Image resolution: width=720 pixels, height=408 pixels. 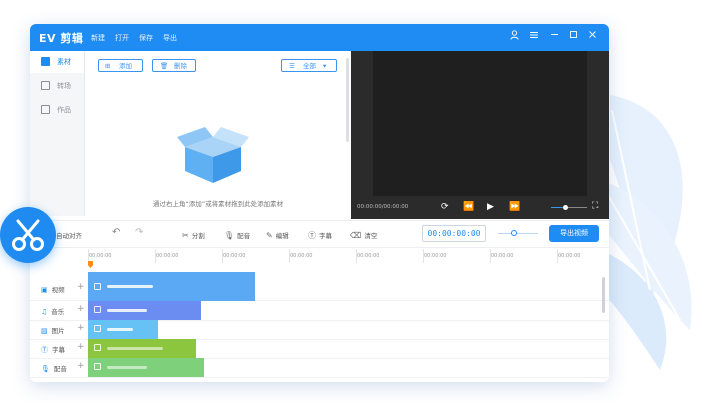 What do you see at coordinates (123, 329) in the screenshot?
I see `clip-image` at bounding box center [123, 329].